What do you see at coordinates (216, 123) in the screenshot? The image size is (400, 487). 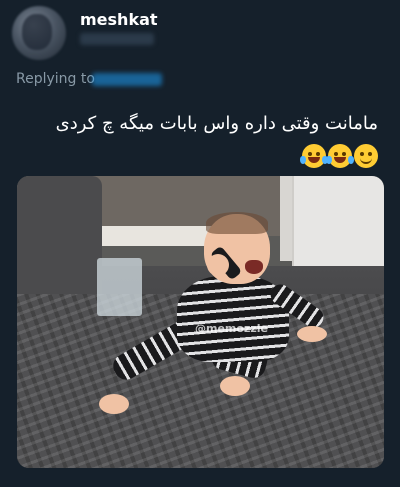 I see `tweet-text: مامانت وقتی داره واس بابات میگه چ کردی` at bounding box center [216, 123].